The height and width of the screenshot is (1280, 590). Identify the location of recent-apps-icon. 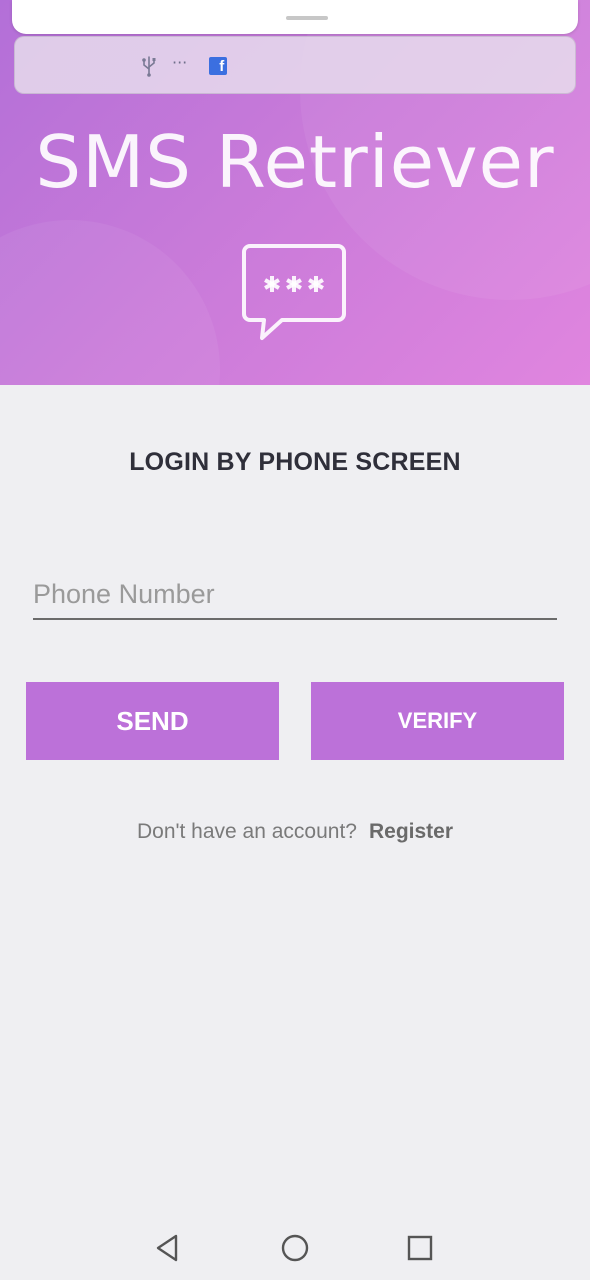
(420, 1248).